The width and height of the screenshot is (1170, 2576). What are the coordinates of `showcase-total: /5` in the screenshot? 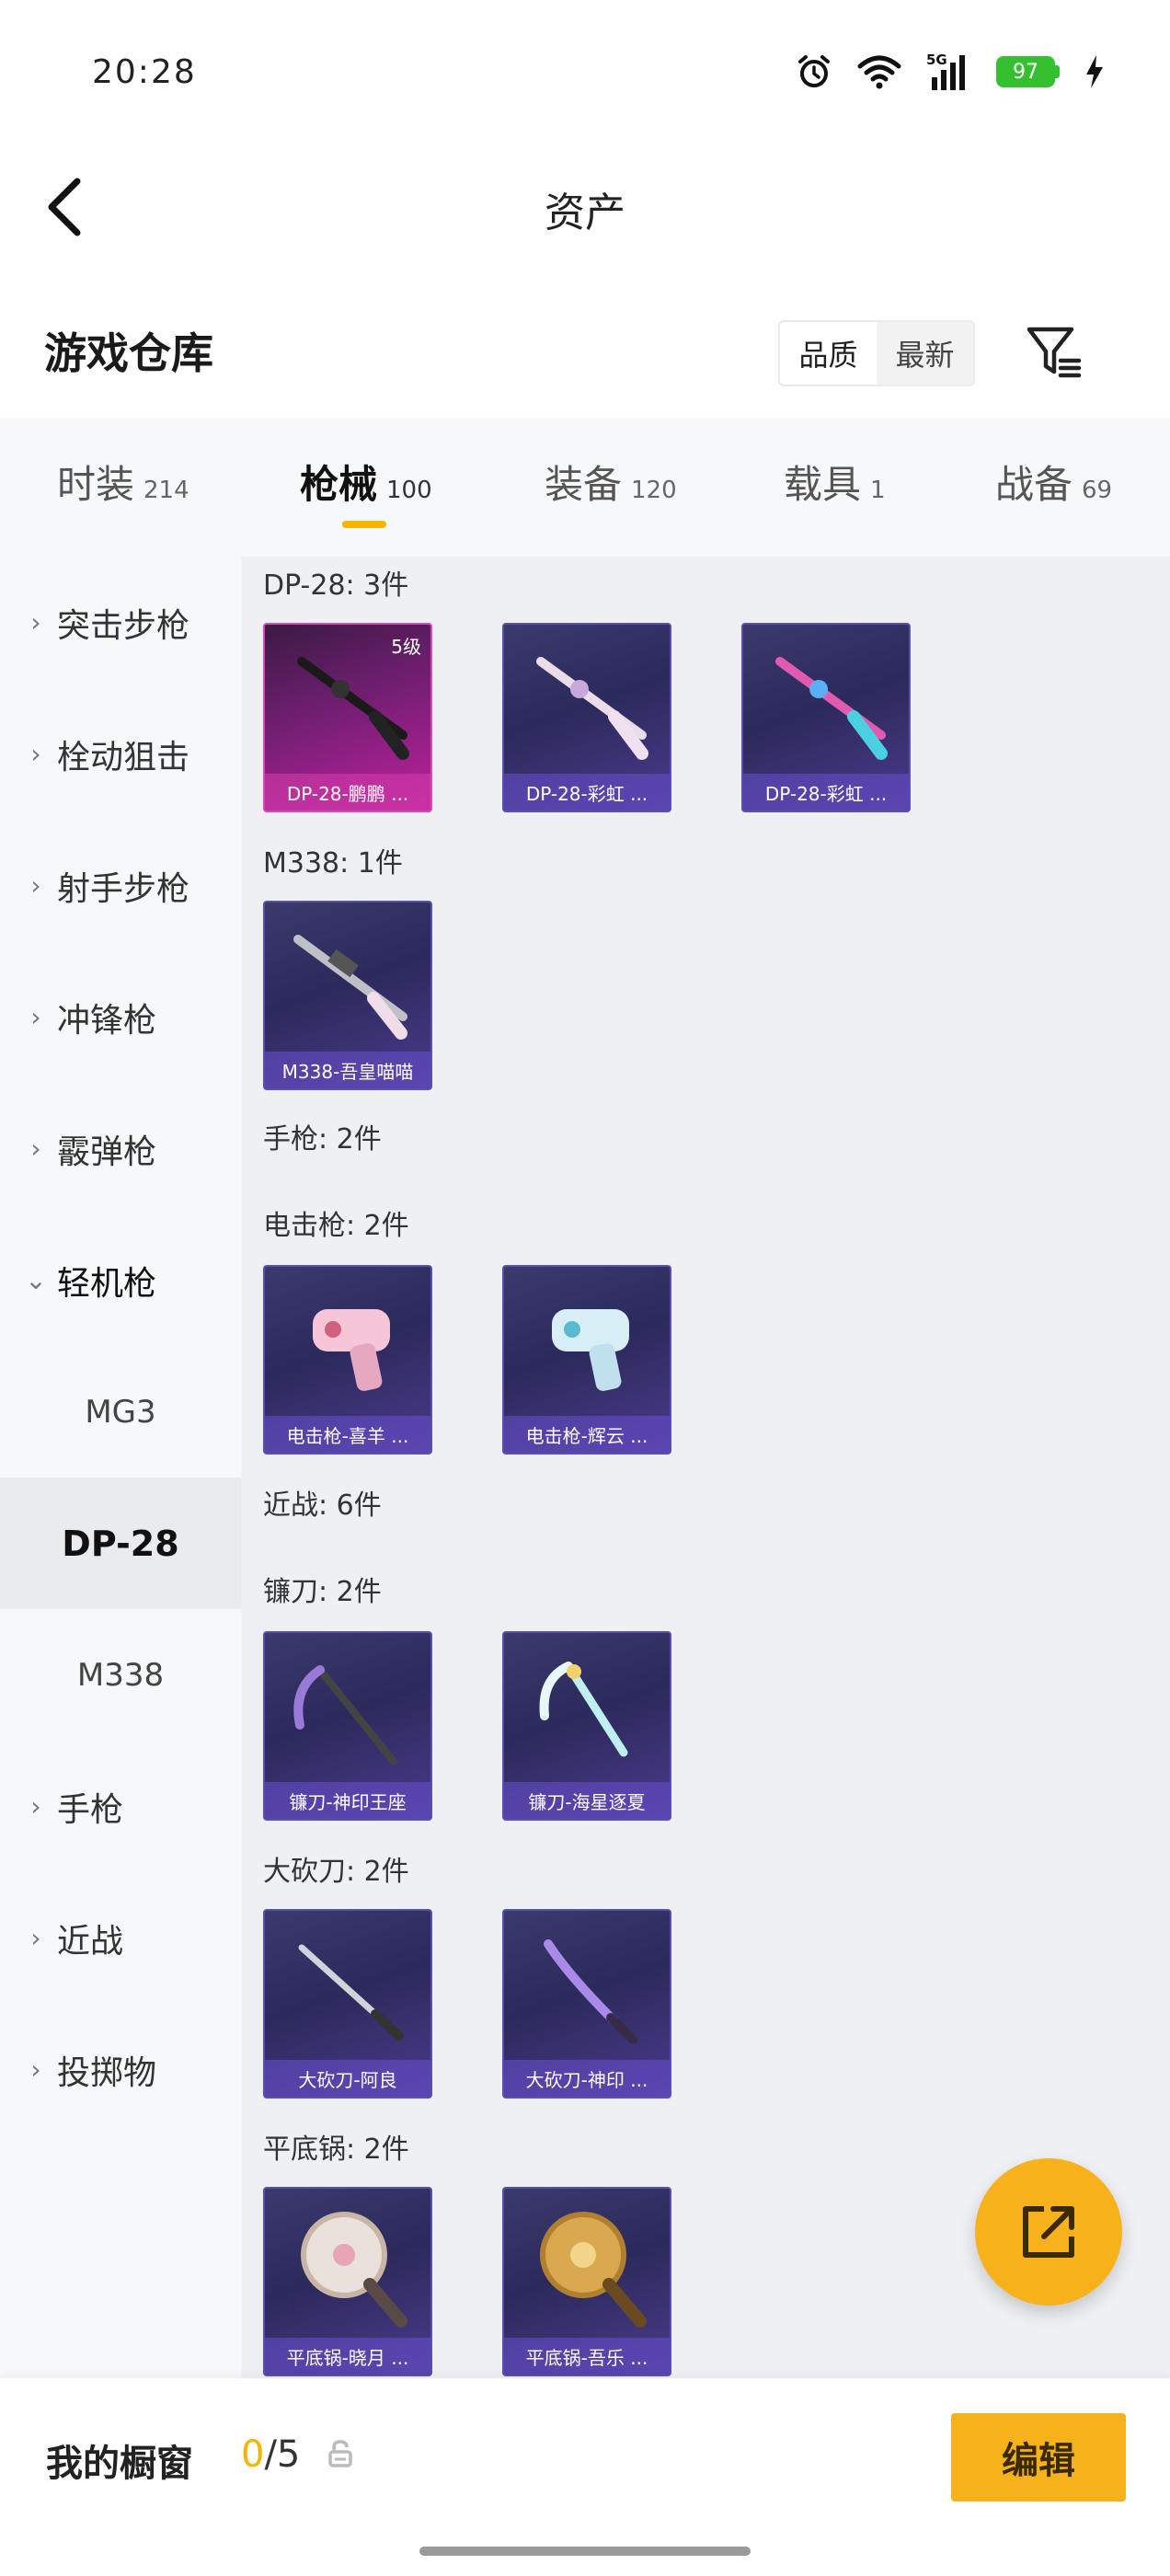 It's located at (282, 2454).